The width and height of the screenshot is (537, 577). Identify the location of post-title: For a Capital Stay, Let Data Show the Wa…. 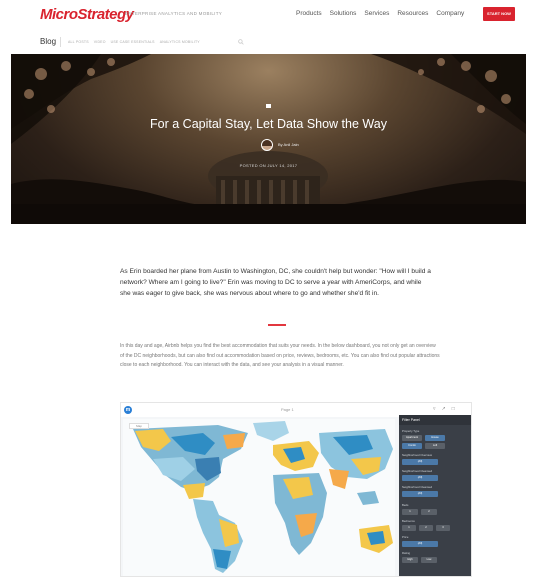
(268, 124).